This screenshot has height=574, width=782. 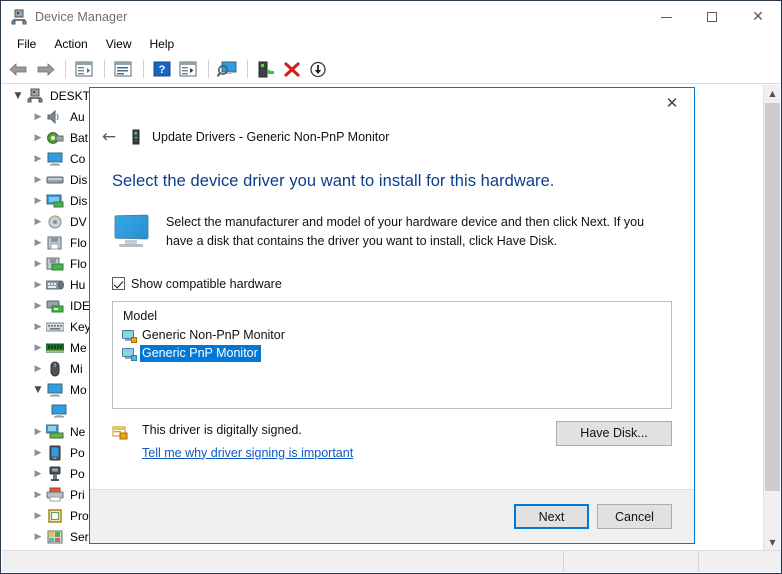 I want to click on ide-controller-icon, so click(x=55, y=306).